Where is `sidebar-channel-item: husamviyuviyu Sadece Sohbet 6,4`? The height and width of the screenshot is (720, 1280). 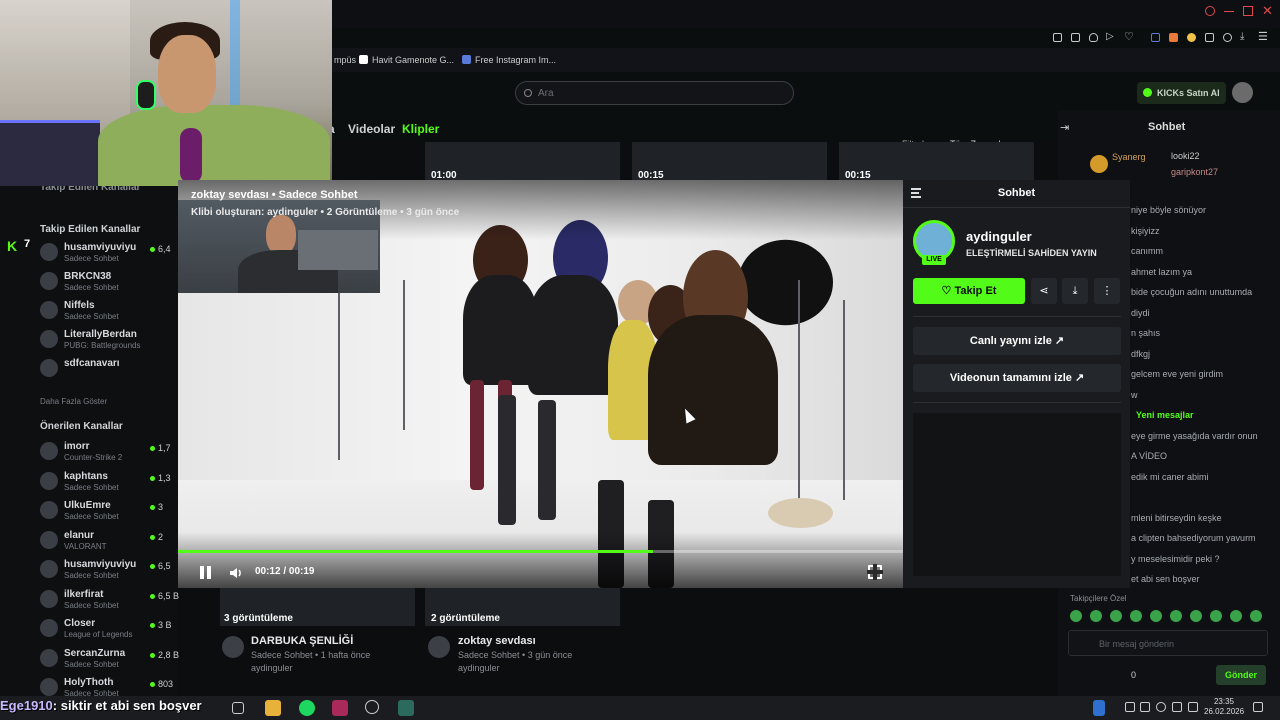
sidebar-channel-item: husamviyuviyu Sadece Sohbet 6,4 is located at coordinates (110, 254).